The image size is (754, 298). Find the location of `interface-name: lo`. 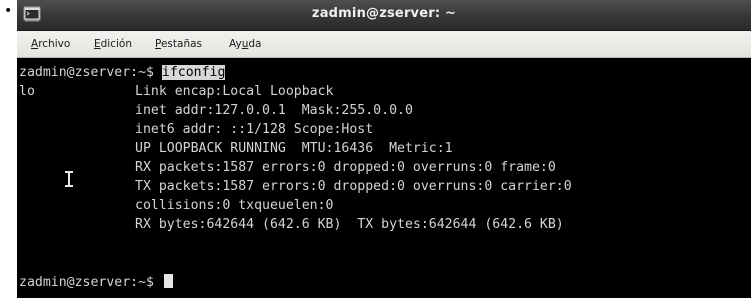

interface-name: lo is located at coordinates (27, 91).